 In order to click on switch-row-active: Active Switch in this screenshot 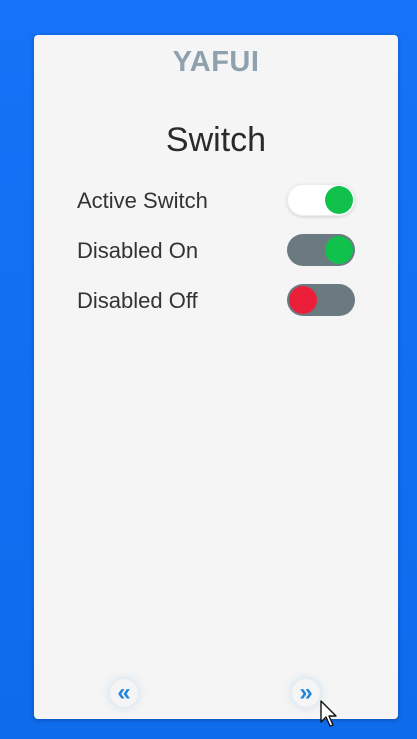, I will do `click(216, 200)`.